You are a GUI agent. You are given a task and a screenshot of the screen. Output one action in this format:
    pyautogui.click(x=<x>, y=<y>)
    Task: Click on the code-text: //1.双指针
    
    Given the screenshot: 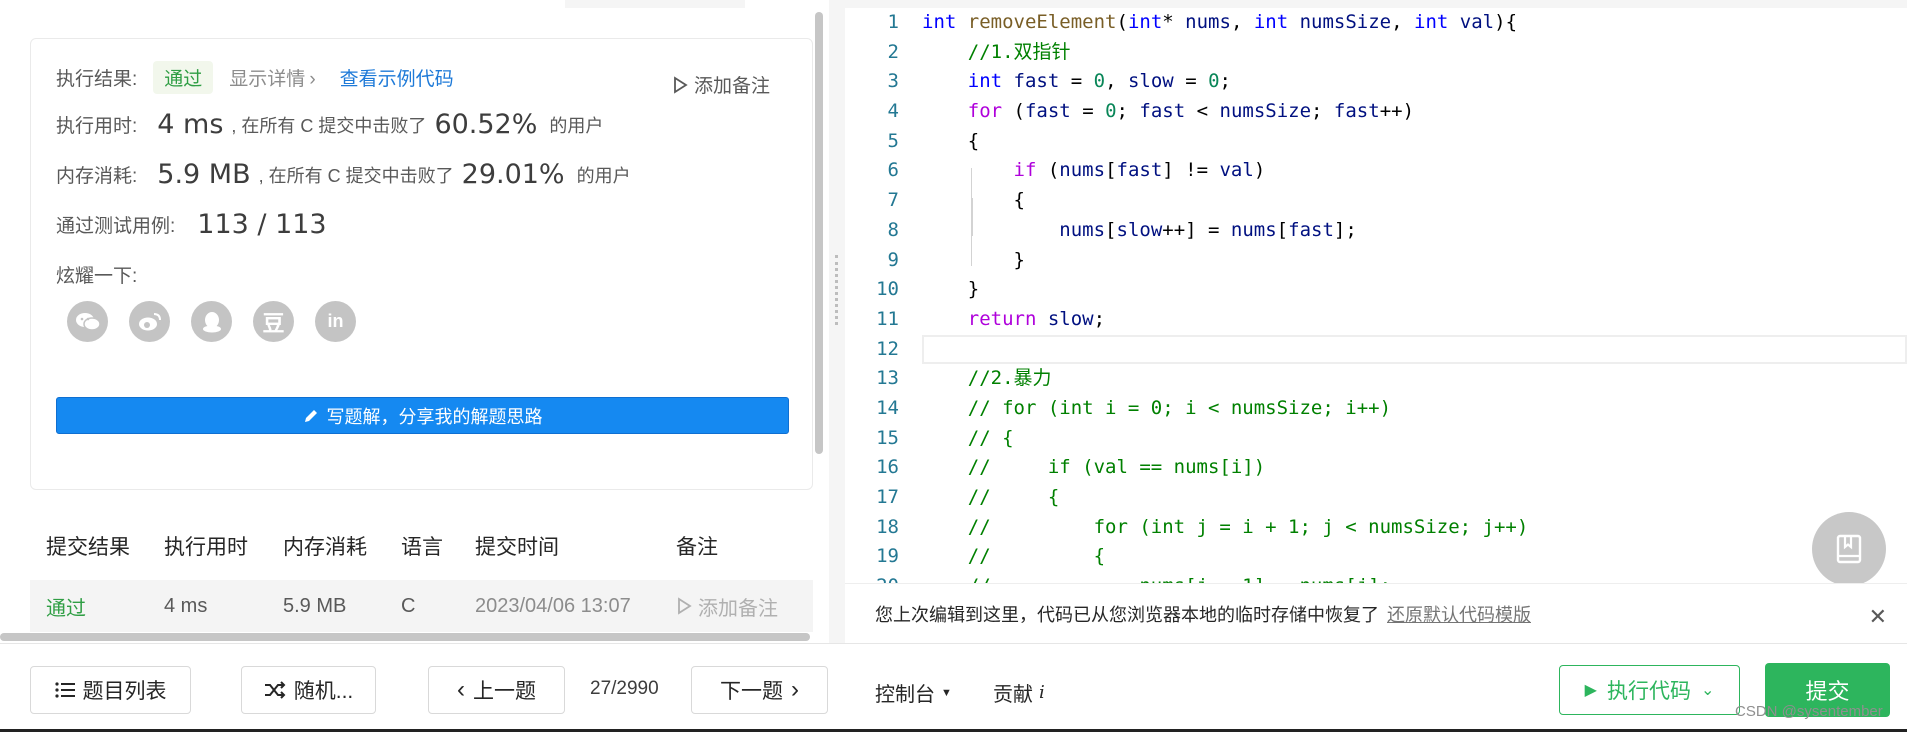 What is the action you would take?
    pyautogui.click(x=1019, y=51)
    